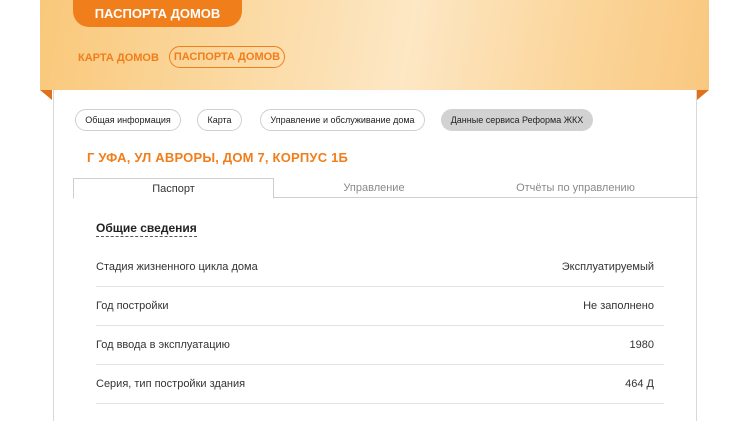  I want to click on row-label: Стадия жизненного цикла дома, so click(177, 267).